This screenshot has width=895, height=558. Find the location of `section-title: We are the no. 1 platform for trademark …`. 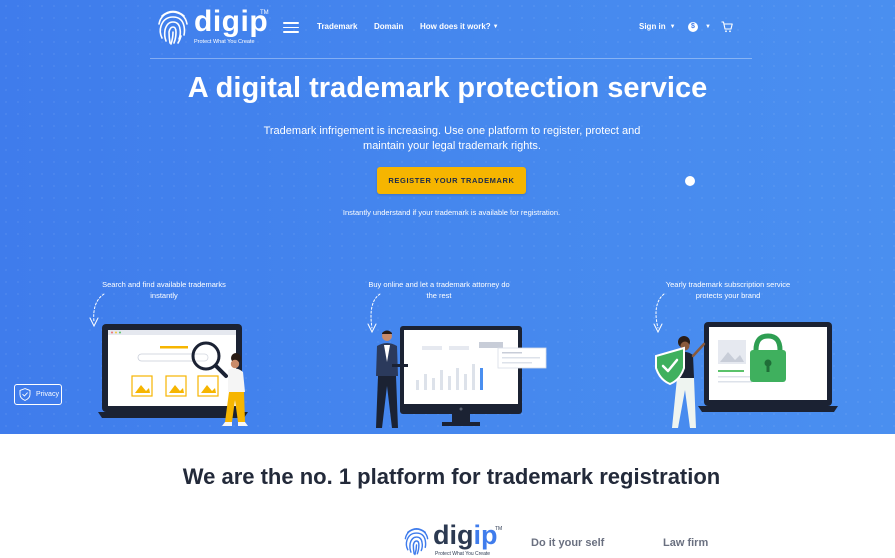

section-title: We are the no. 1 platform for trademark … is located at coordinates (451, 476).